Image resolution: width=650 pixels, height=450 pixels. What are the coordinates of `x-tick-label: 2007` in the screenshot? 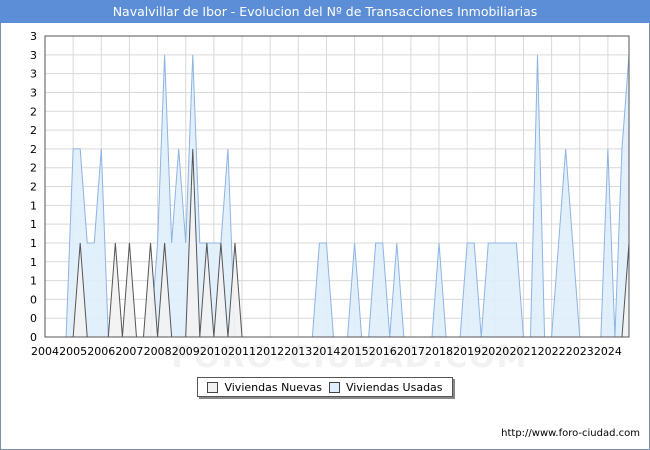 It's located at (129, 351).